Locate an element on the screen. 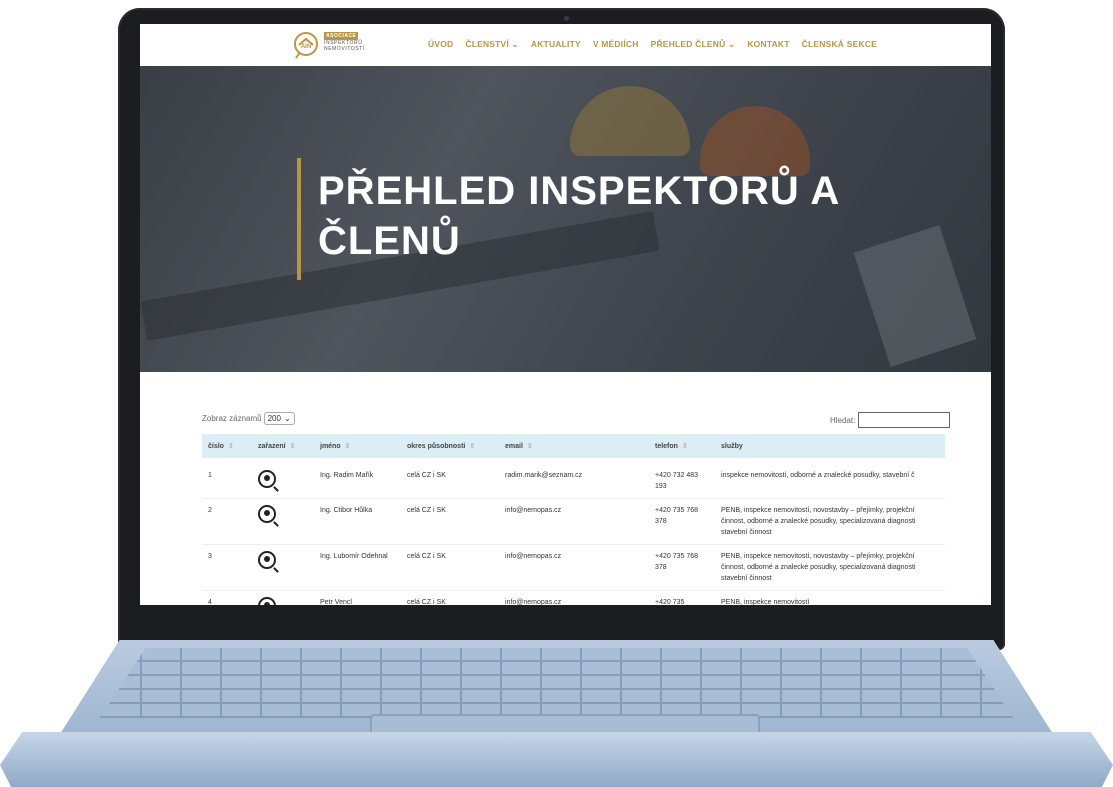 This screenshot has height=787, width=1113. nav-item-clenstvi: ČLENSTVÍ ⌄ is located at coordinates (492, 44).